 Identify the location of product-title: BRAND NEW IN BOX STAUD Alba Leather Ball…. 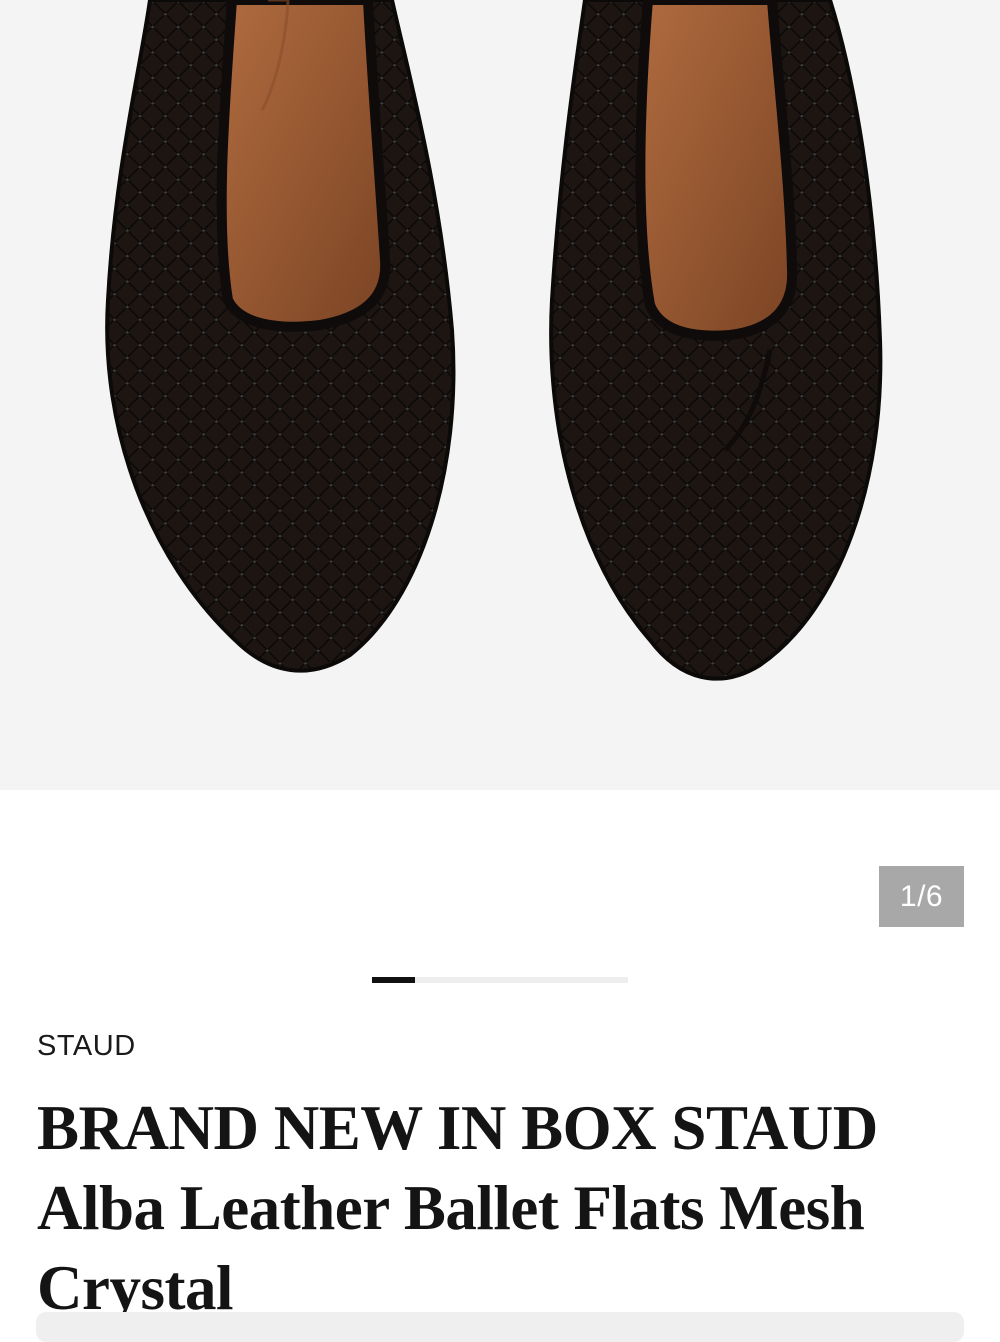
(457, 1208).